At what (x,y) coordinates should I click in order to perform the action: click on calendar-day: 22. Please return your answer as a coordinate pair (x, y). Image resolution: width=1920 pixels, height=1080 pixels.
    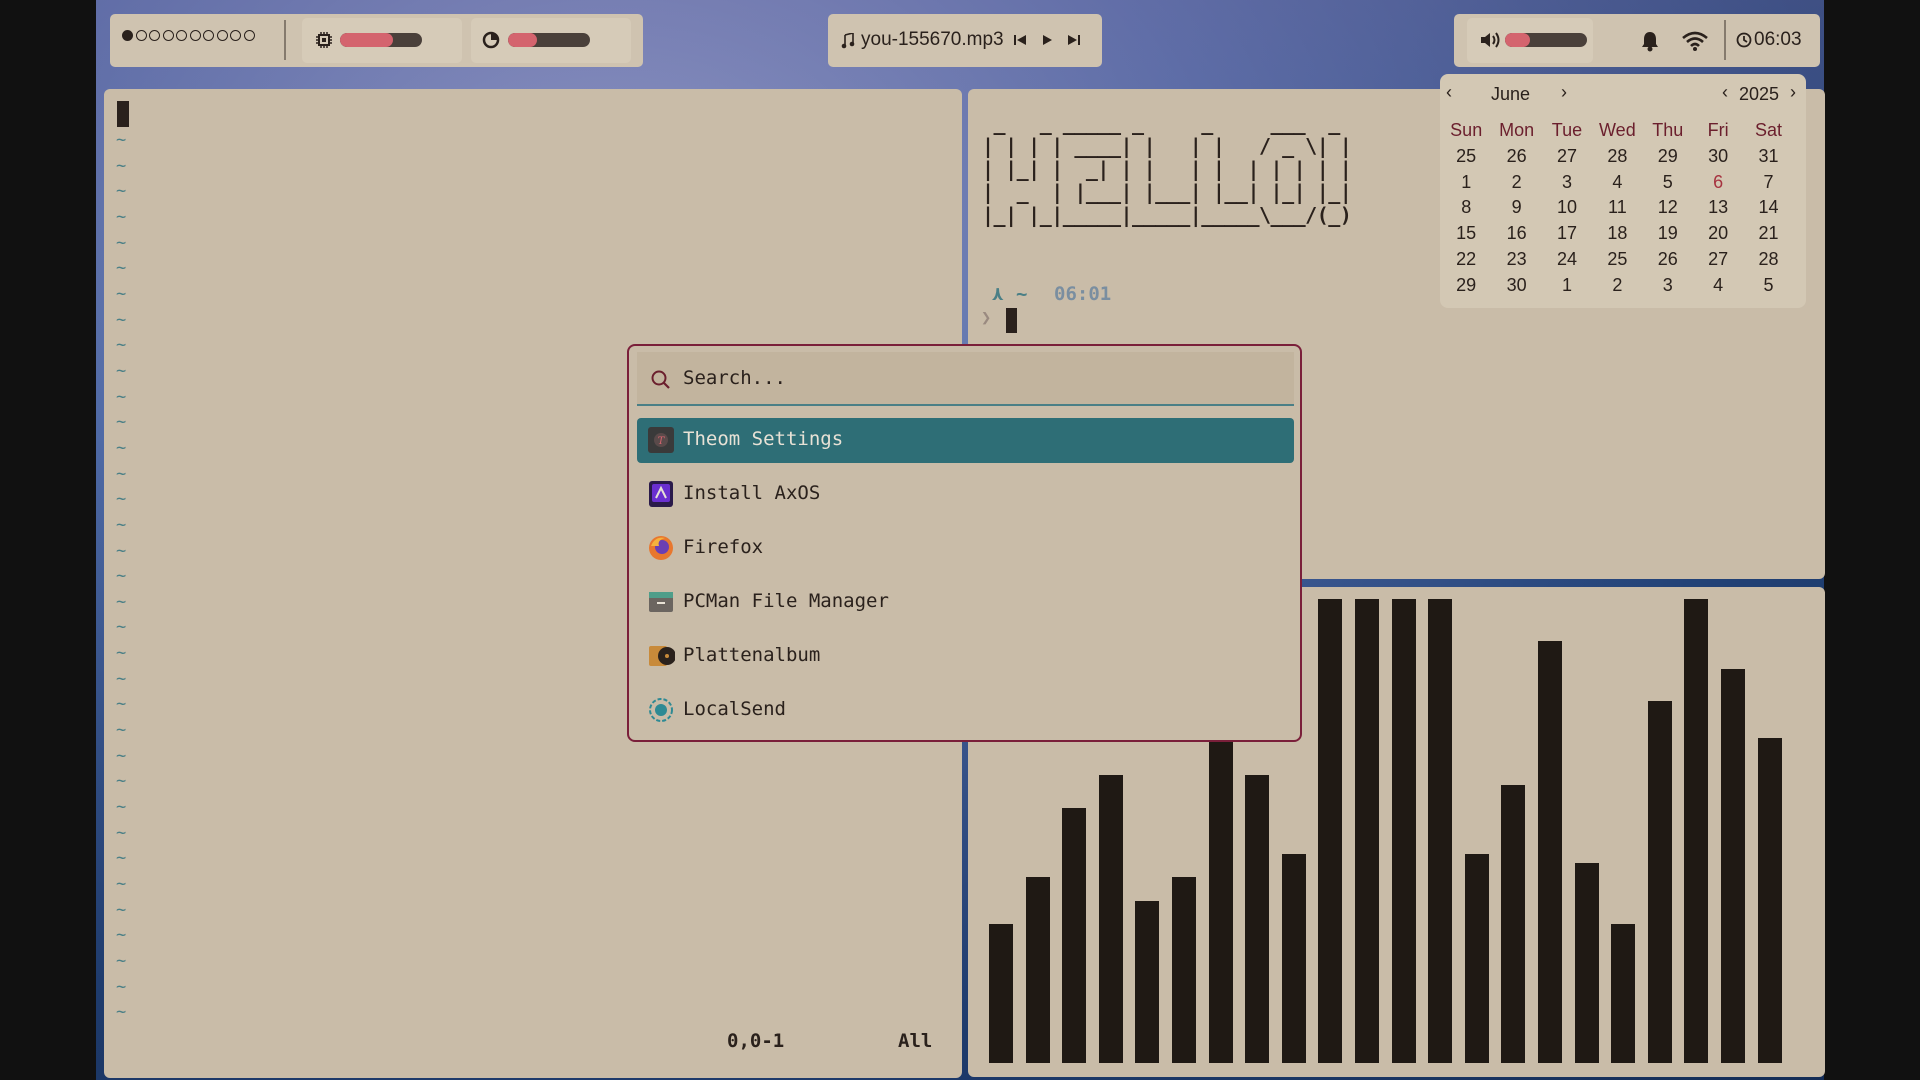
    Looking at the image, I should click on (1466, 260).